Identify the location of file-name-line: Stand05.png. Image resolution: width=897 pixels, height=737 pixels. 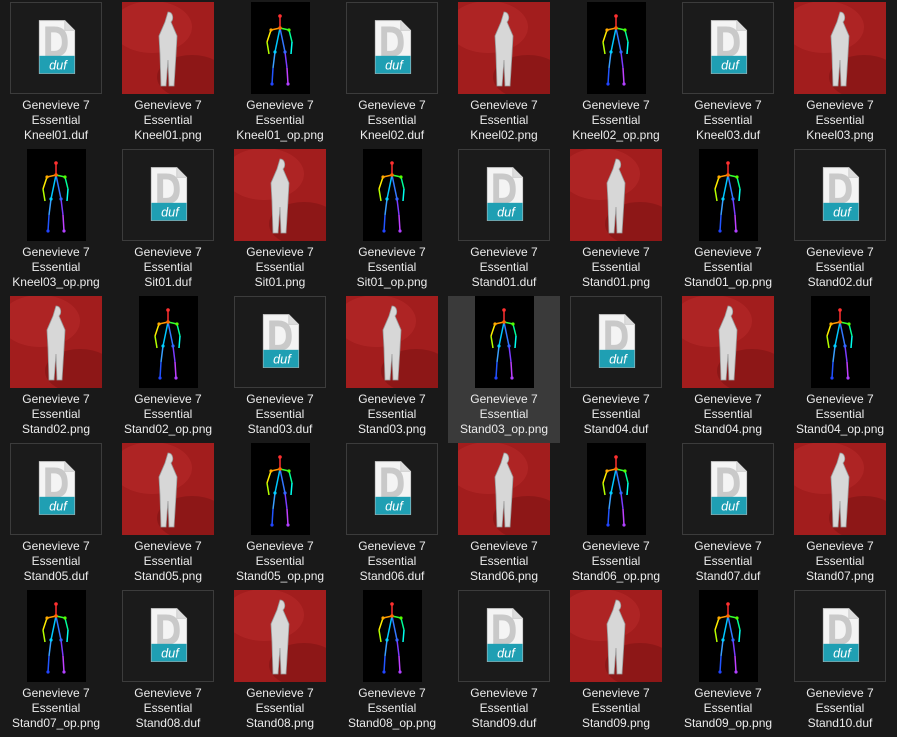
(168, 576).